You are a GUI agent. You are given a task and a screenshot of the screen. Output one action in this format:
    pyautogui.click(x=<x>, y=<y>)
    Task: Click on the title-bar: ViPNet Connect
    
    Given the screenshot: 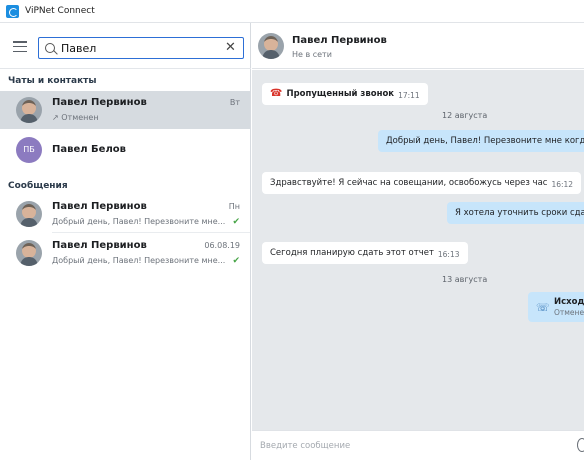 What is the action you would take?
    pyautogui.click(x=292, y=11)
    